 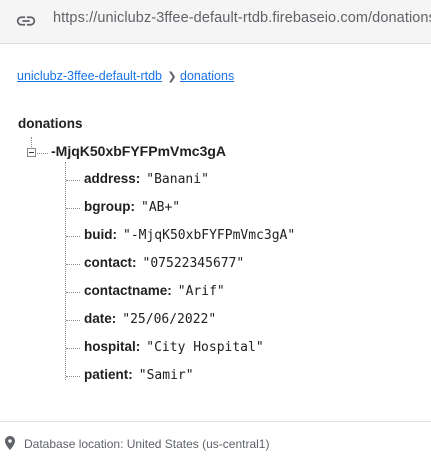 I want to click on field-value: "Arif", so click(x=201, y=291).